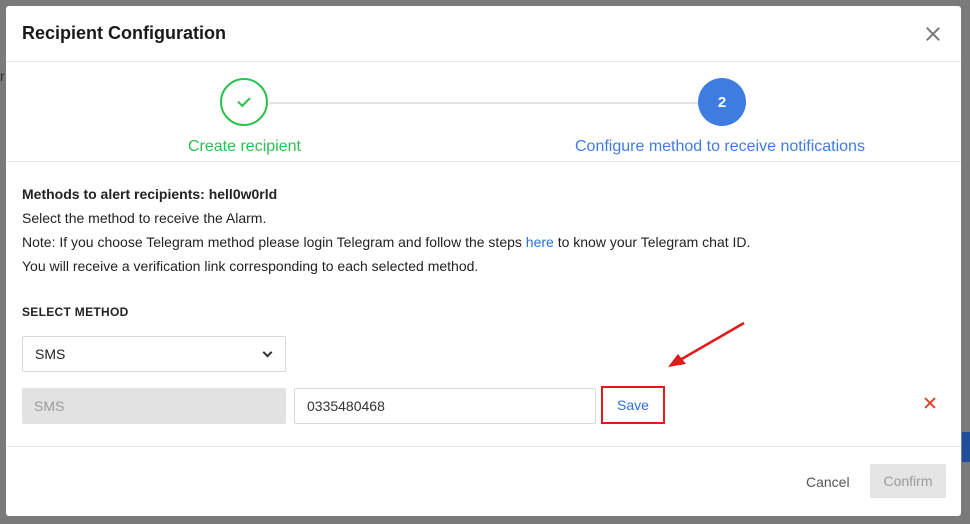  Describe the element at coordinates (75, 312) in the screenshot. I see `select-method-label: SELECT METHOD` at that location.